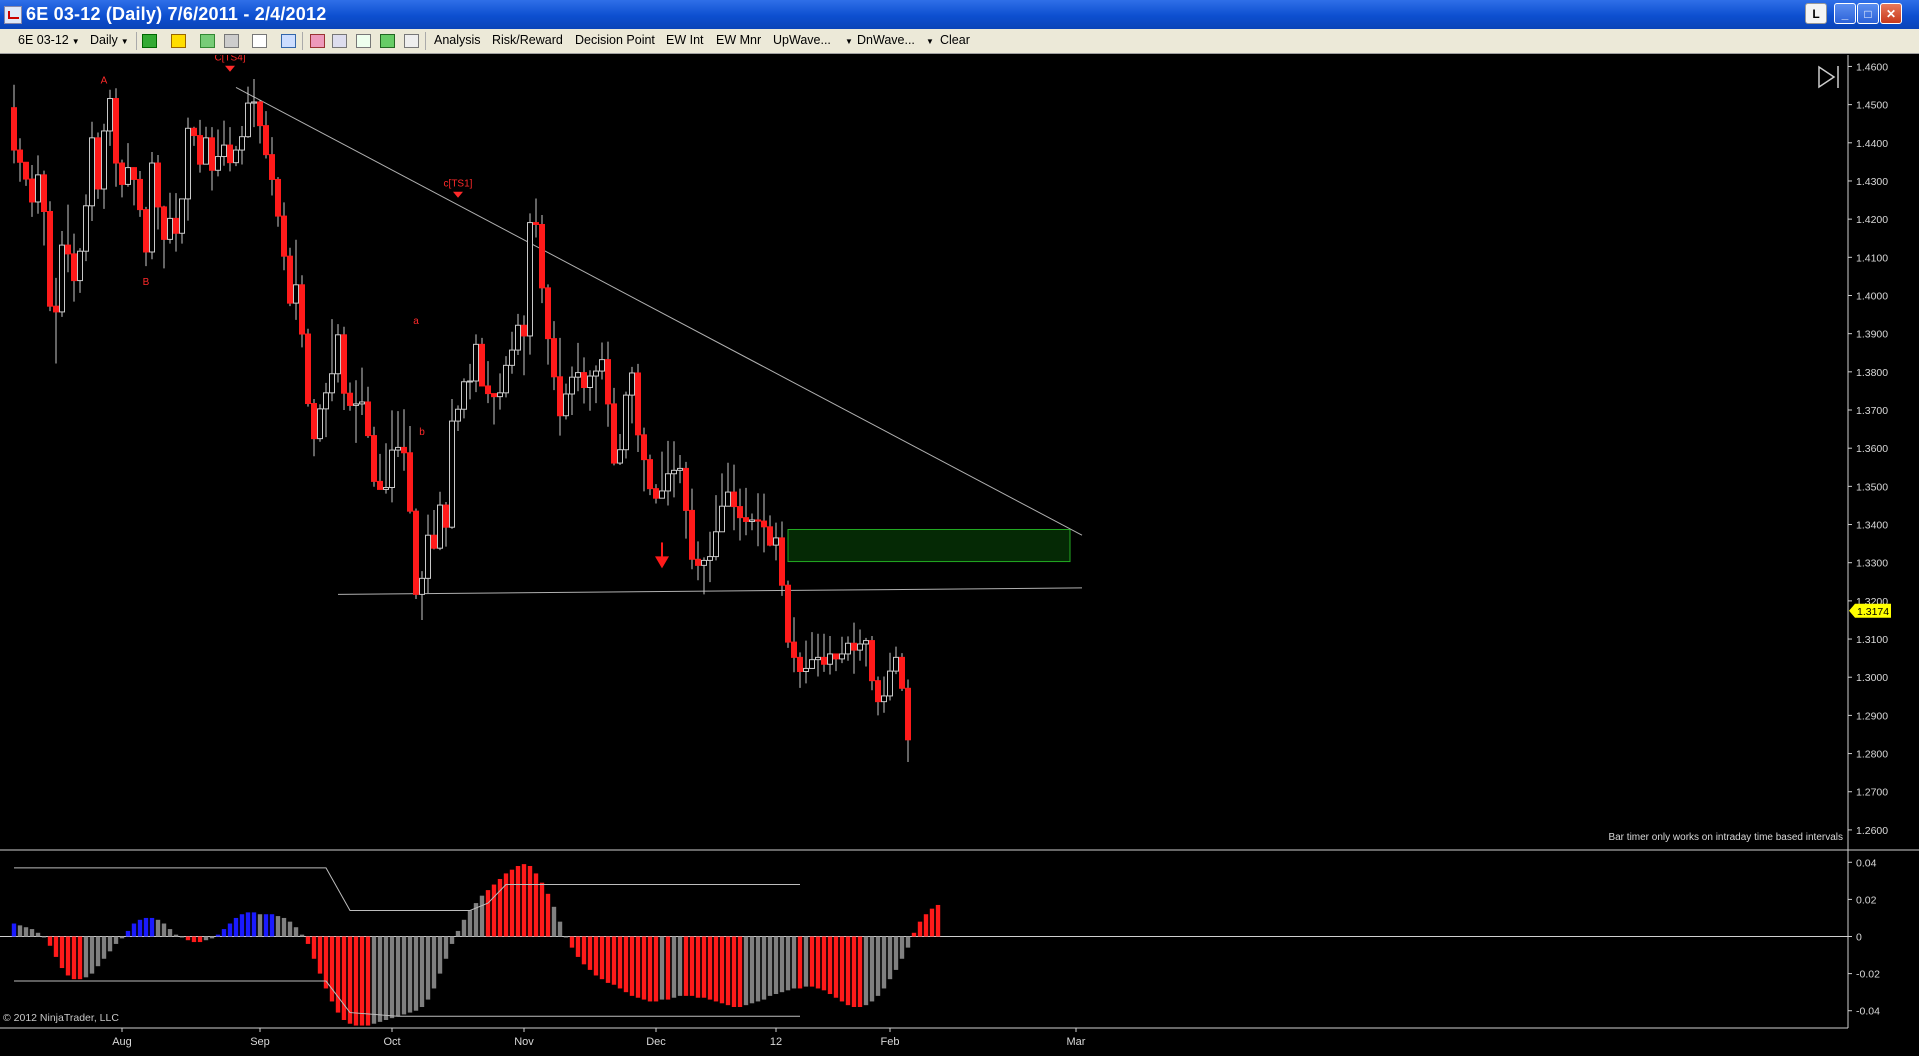 The width and height of the screenshot is (1919, 1056). Describe the element at coordinates (1872, 144) in the screenshot. I see `price-tick-label: 1.4400` at that location.